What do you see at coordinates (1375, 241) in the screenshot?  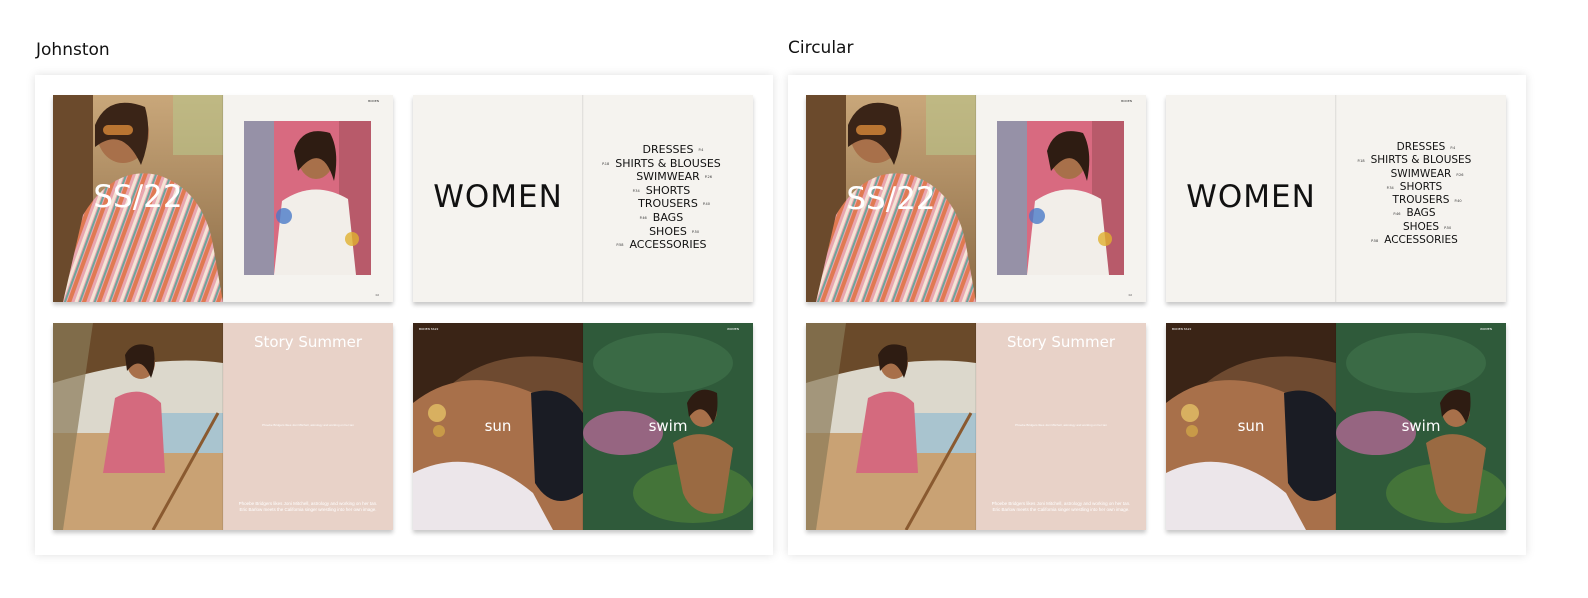 I see `category-page: P.58` at bounding box center [1375, 241].